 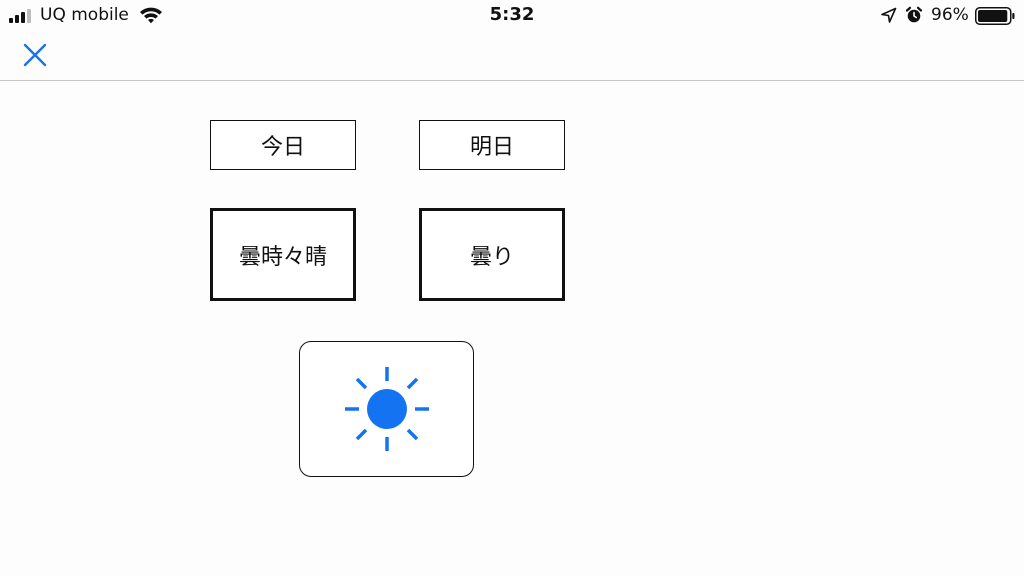 I want to click on status-bar: UQ mobile 5:32 96%, so click(x=512, y=16).